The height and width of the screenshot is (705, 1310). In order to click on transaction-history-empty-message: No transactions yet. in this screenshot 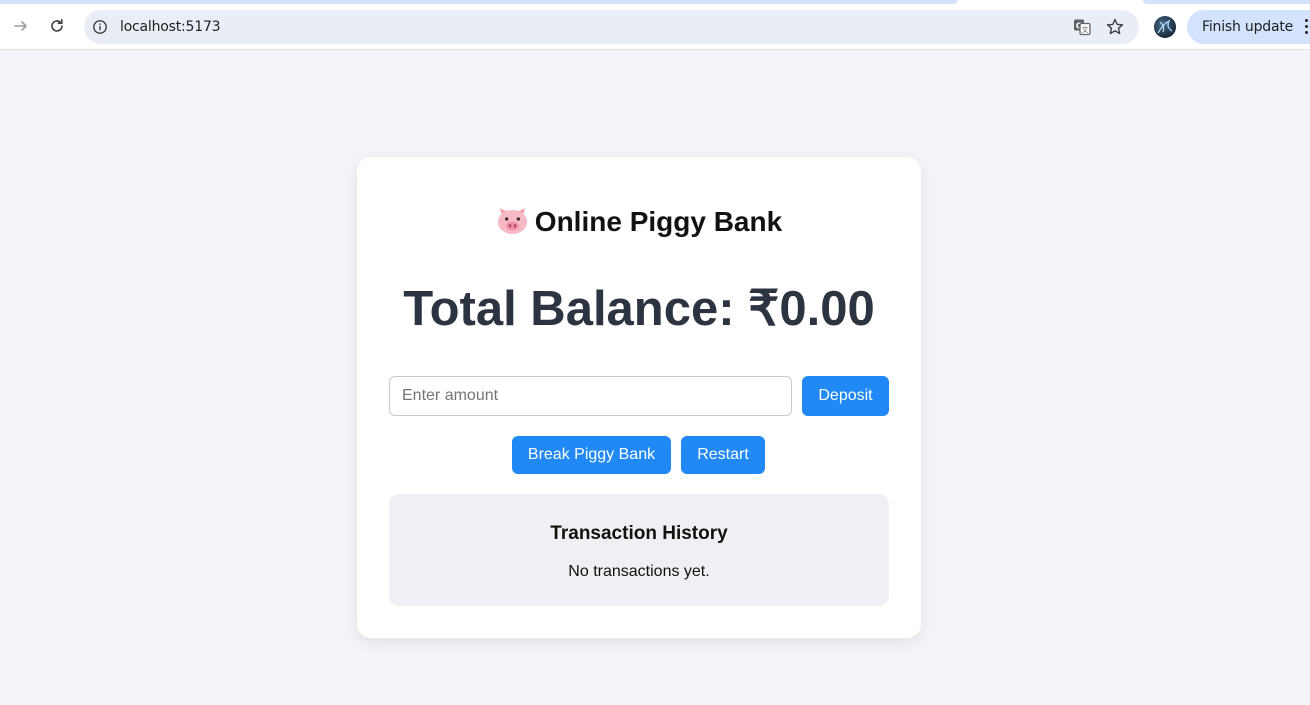, I will do `click(639, 571)`.